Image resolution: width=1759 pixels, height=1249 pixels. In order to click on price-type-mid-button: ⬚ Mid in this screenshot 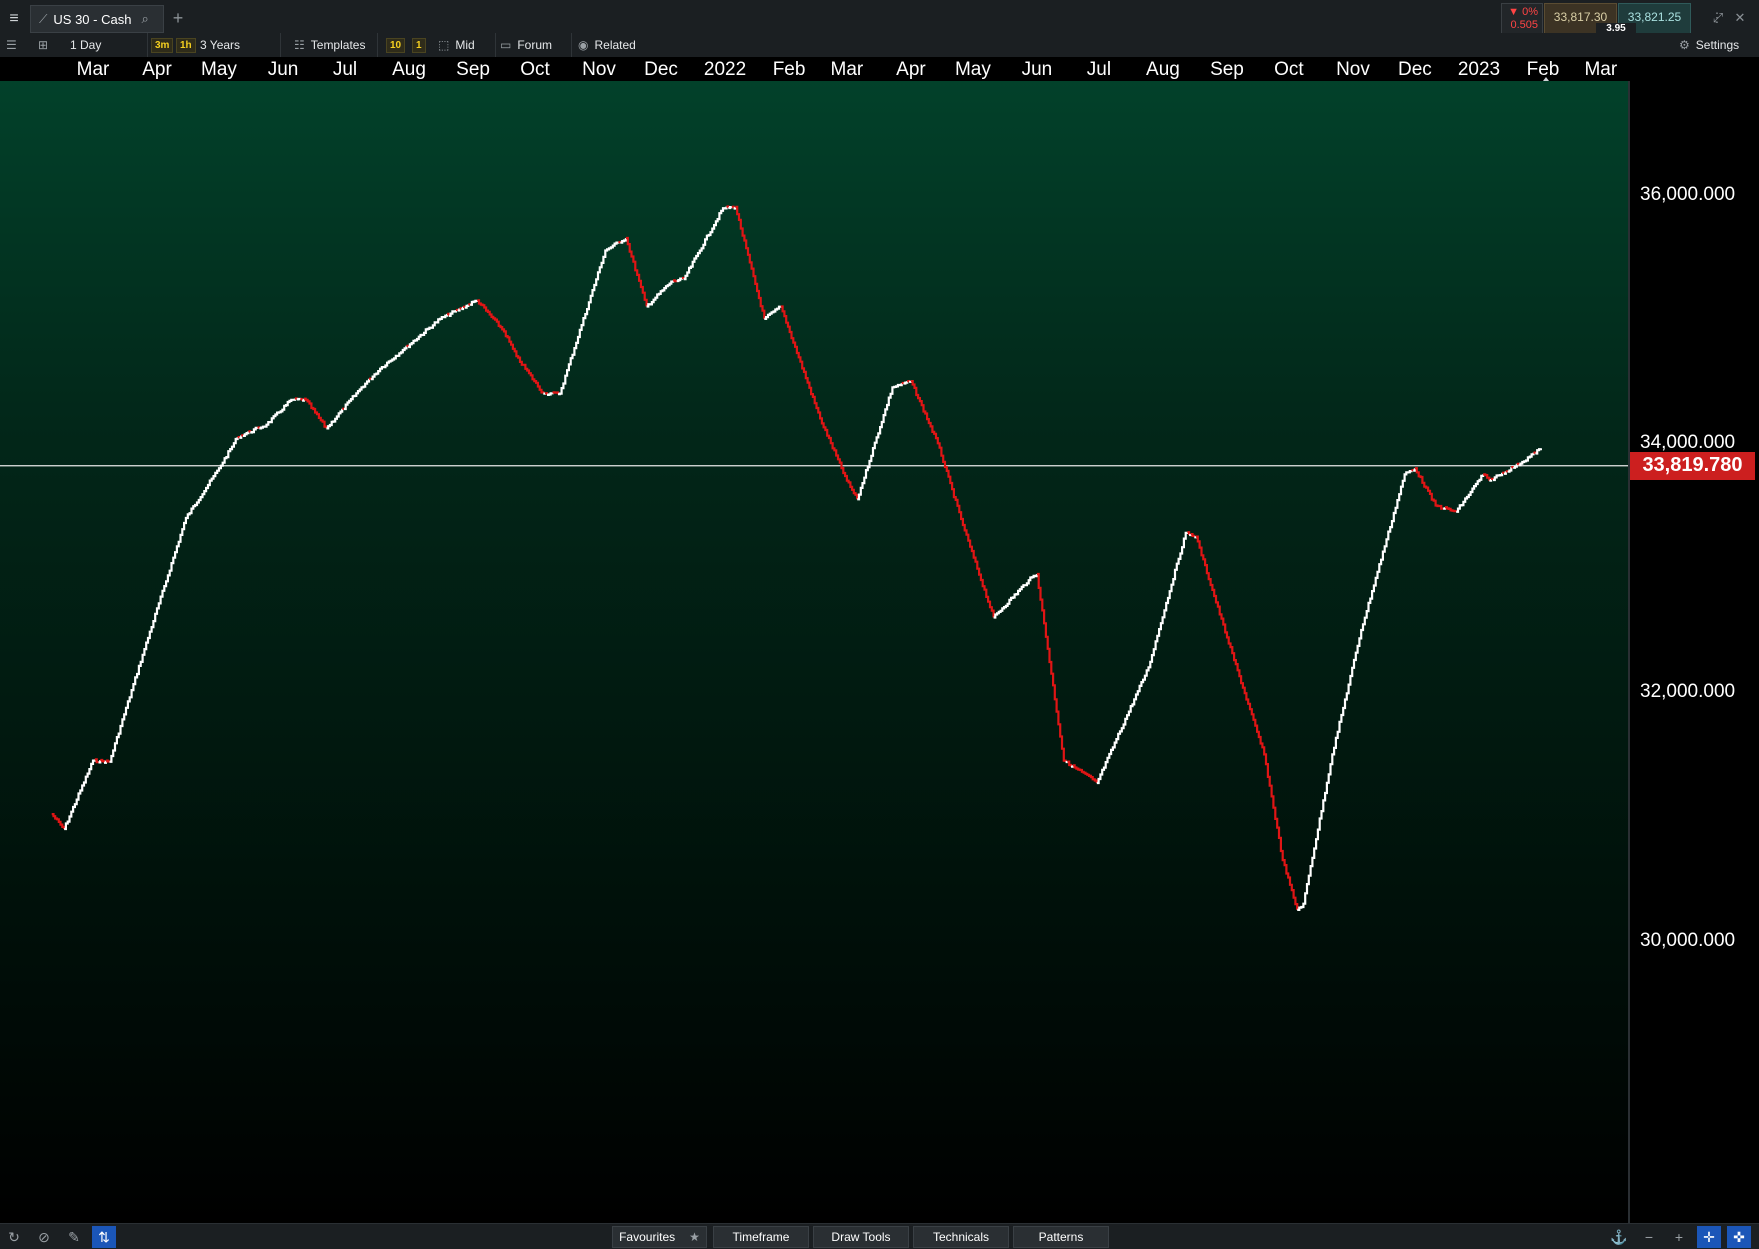, I will do `click(467, 45)`.